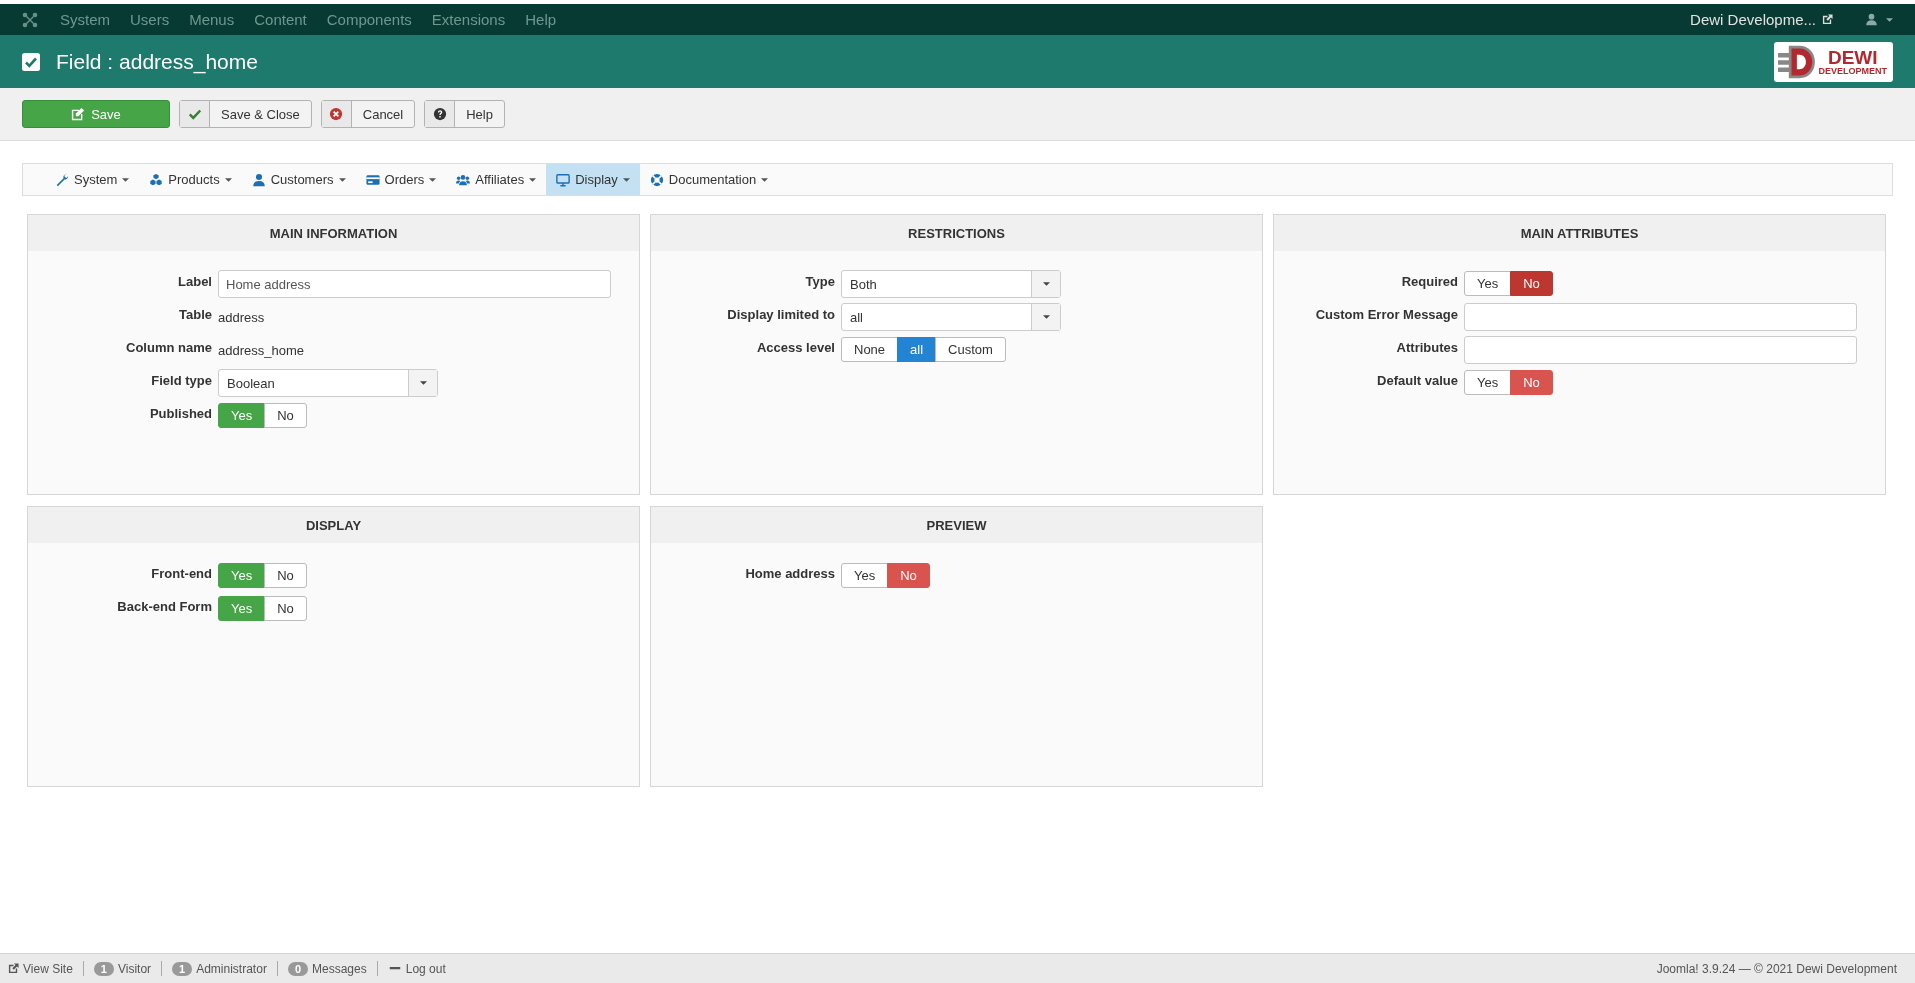 Image resolution: width=1915 pixels, height=983 pixels. Describe the element at coordinates (372, 179) in the screenshot. I see `credit-card-icon` at that location.